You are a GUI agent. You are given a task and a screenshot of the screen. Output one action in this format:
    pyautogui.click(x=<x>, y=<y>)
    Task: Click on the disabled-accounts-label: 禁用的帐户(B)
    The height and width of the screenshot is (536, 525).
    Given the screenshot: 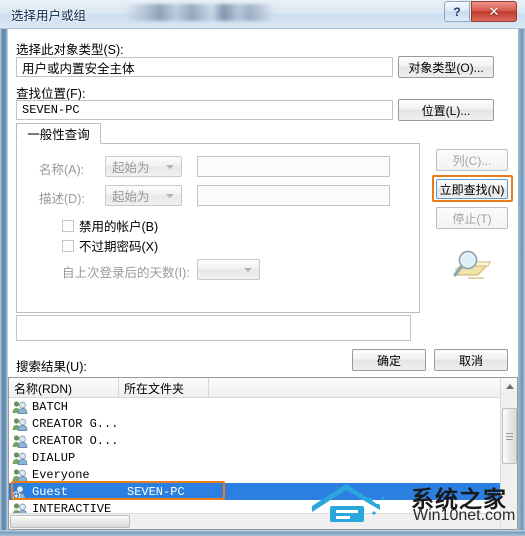 What is the action you would take?
    pyautogui.click(x=119, y=227)
    